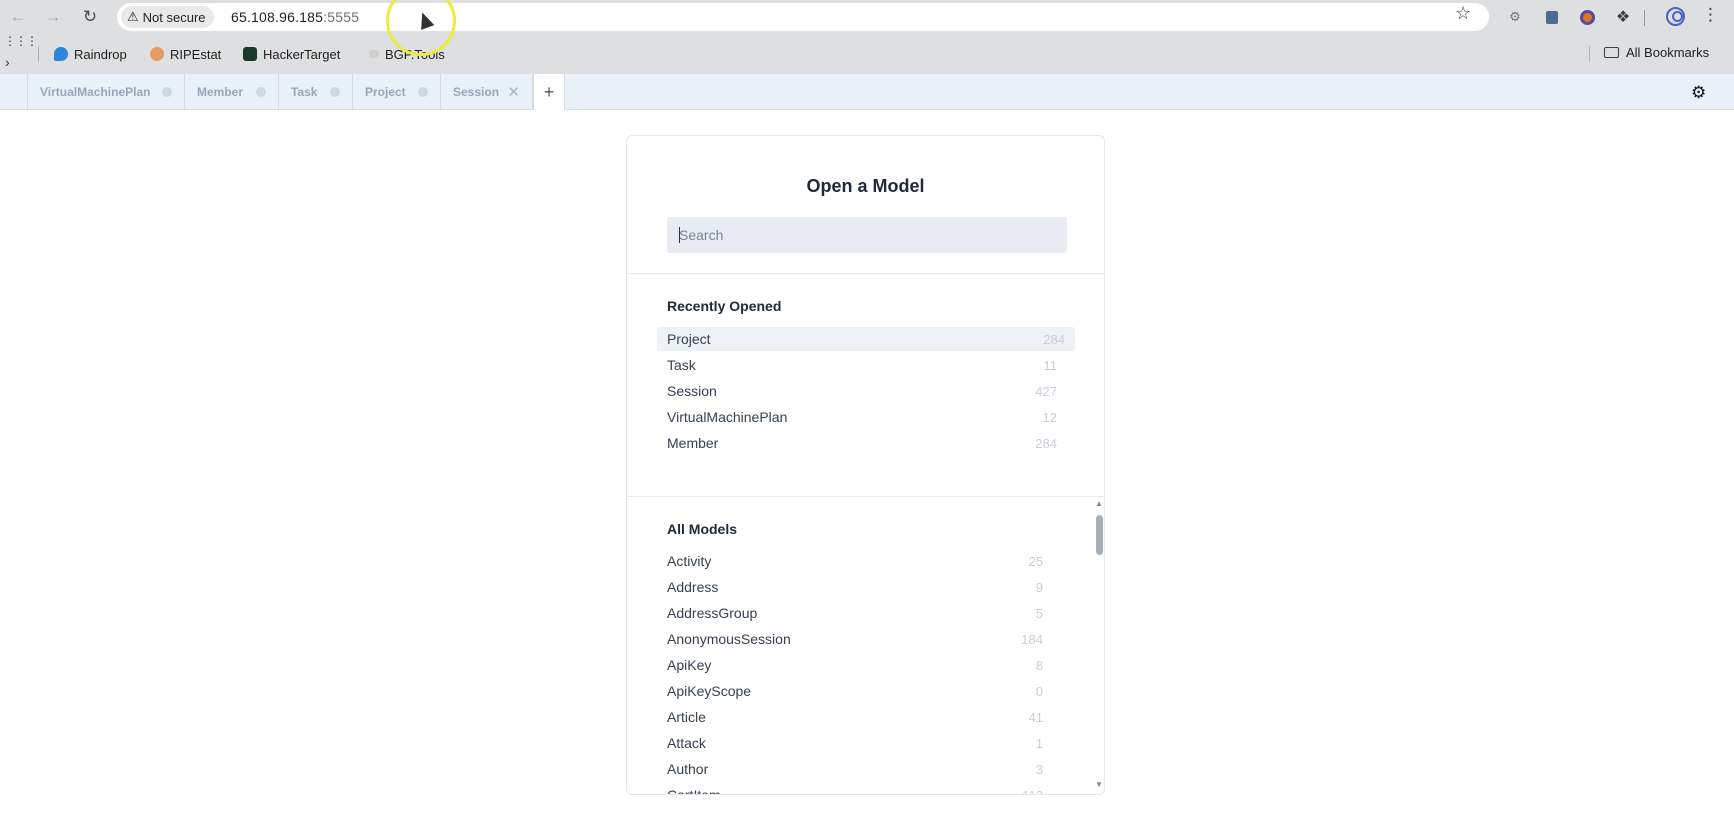 The height and width of the screenshot is (818, 1734). I want to click on add-tab-button: +, so click(549, 92).